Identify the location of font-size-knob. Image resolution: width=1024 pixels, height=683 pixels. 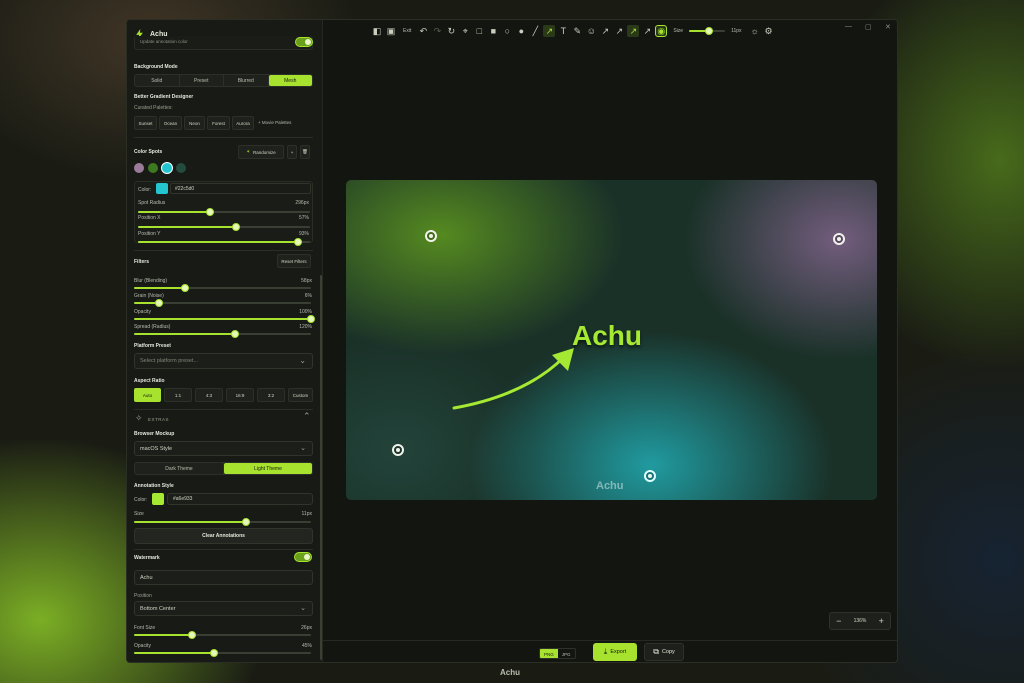
(192, 635).